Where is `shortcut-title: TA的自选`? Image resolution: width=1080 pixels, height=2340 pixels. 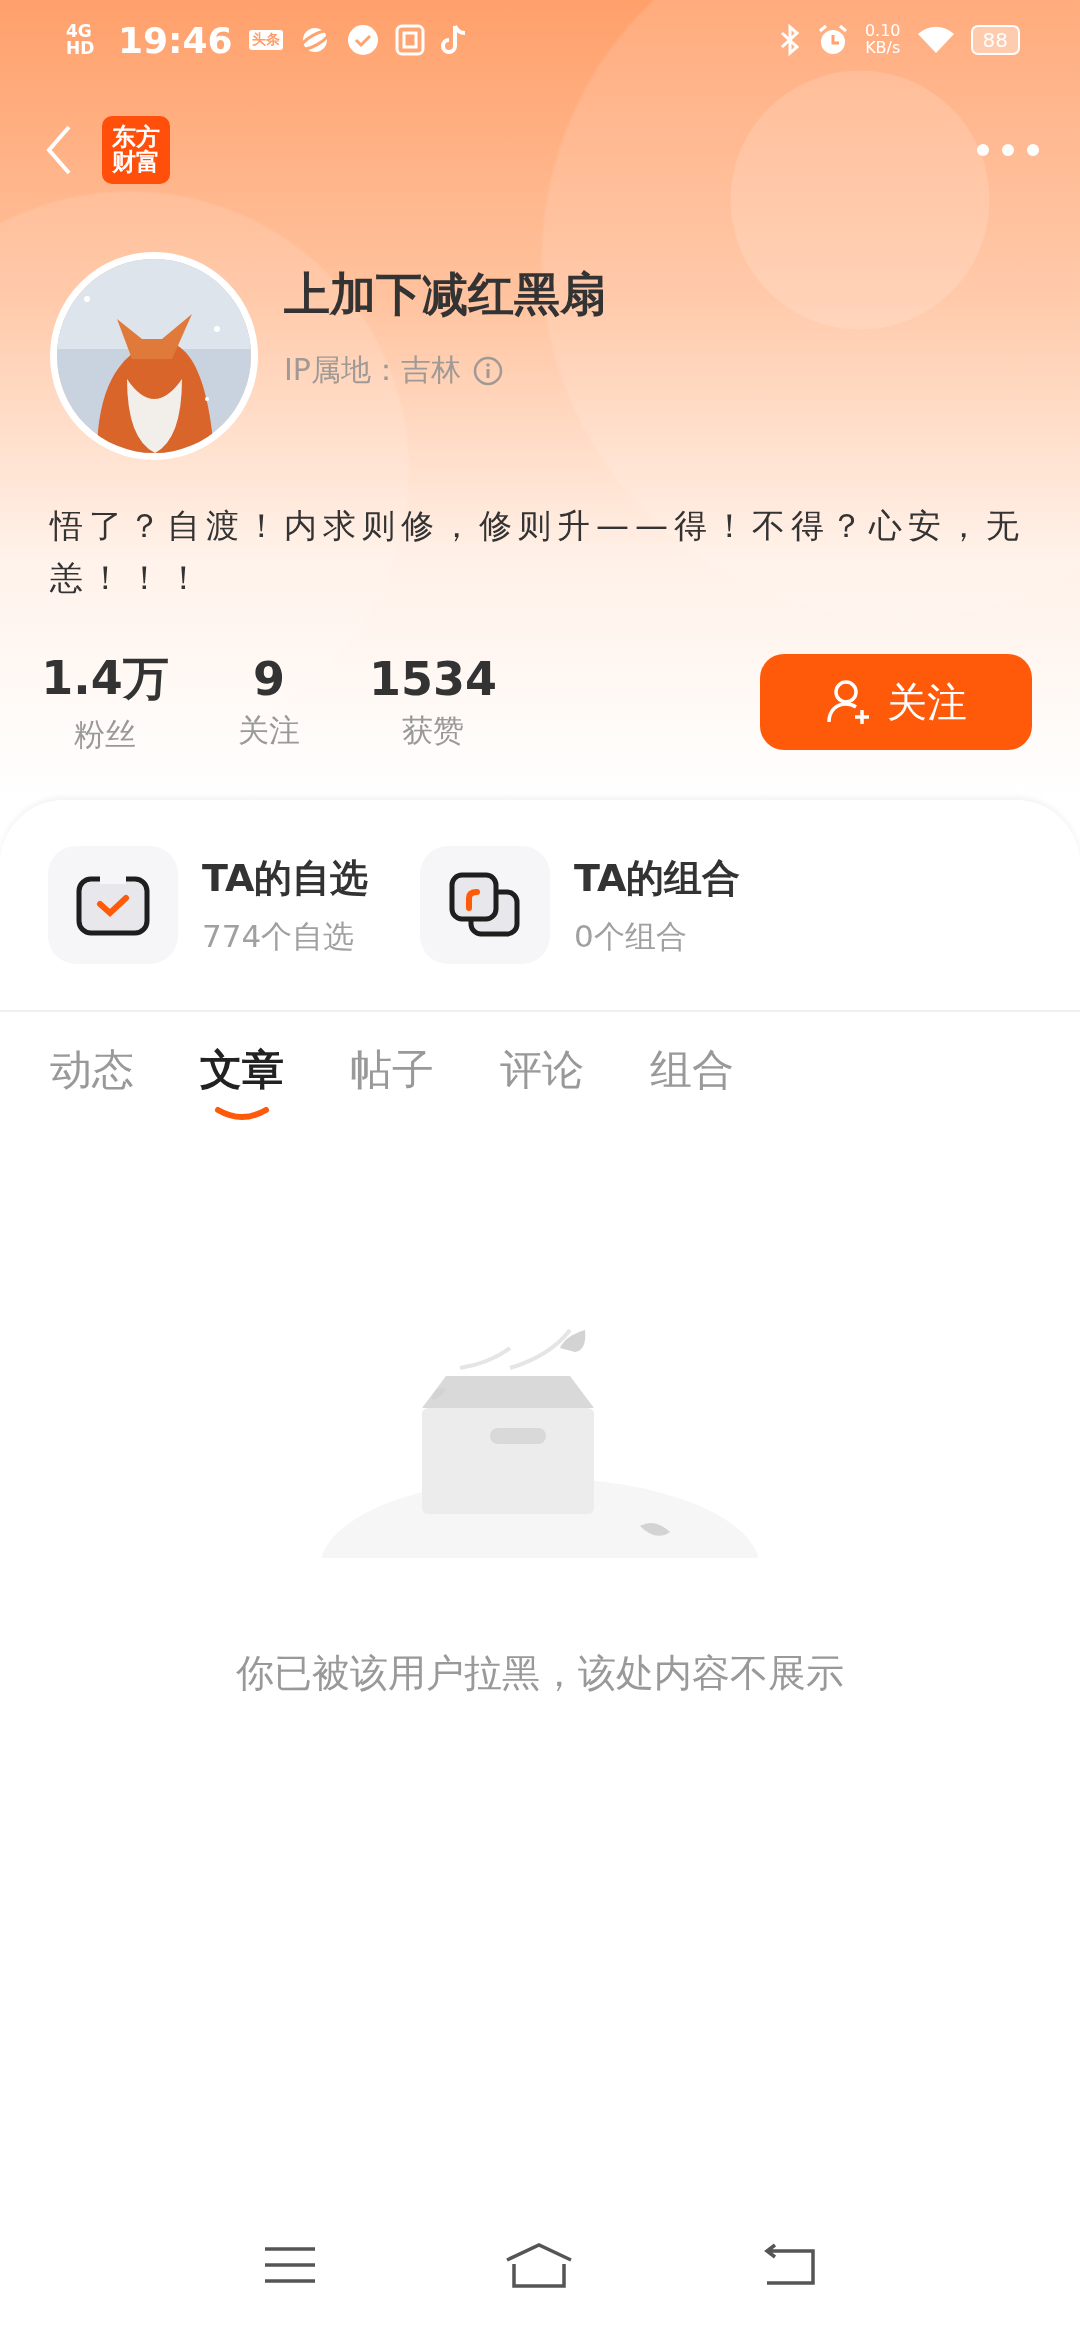
shortcut-title: TA的自选 is located at coordinates (285, 878).